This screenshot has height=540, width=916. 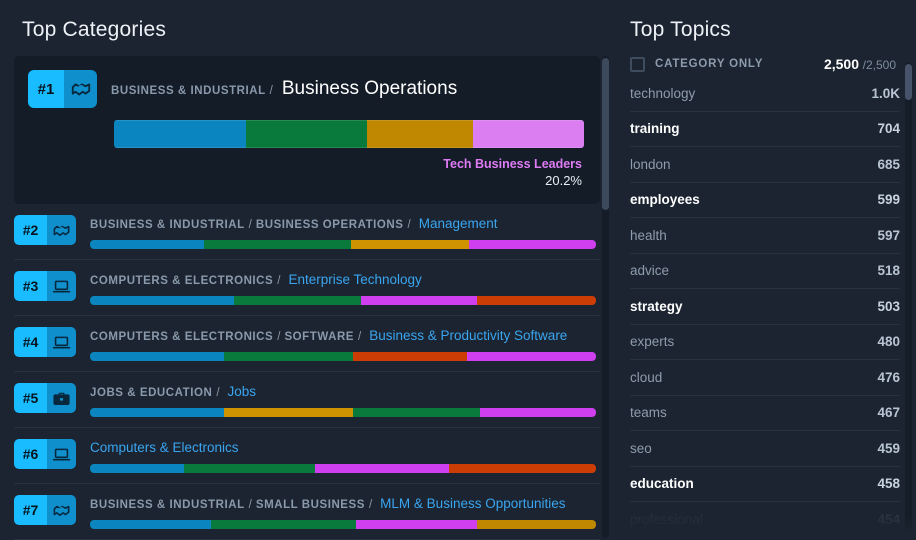 What do you see at coordinates (369, 88) in the screenshot?
I see `featured-category-name: Business Operations` at bounding box center [369, 88].